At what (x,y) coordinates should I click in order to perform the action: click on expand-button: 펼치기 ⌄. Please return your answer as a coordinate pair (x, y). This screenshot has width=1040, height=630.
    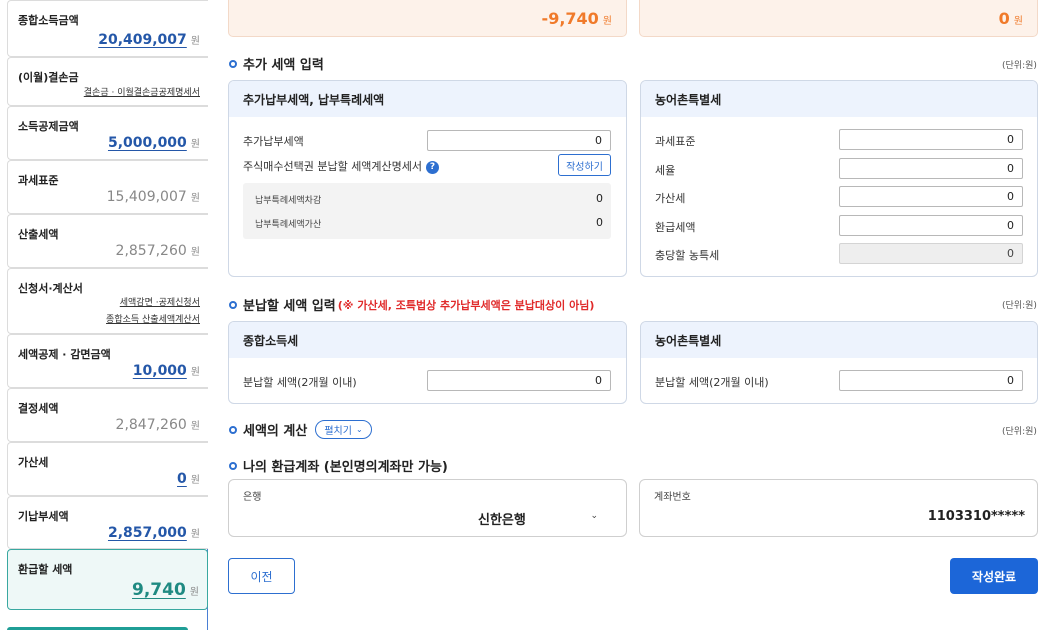
    Looking at the image, I should click on (343, 429).